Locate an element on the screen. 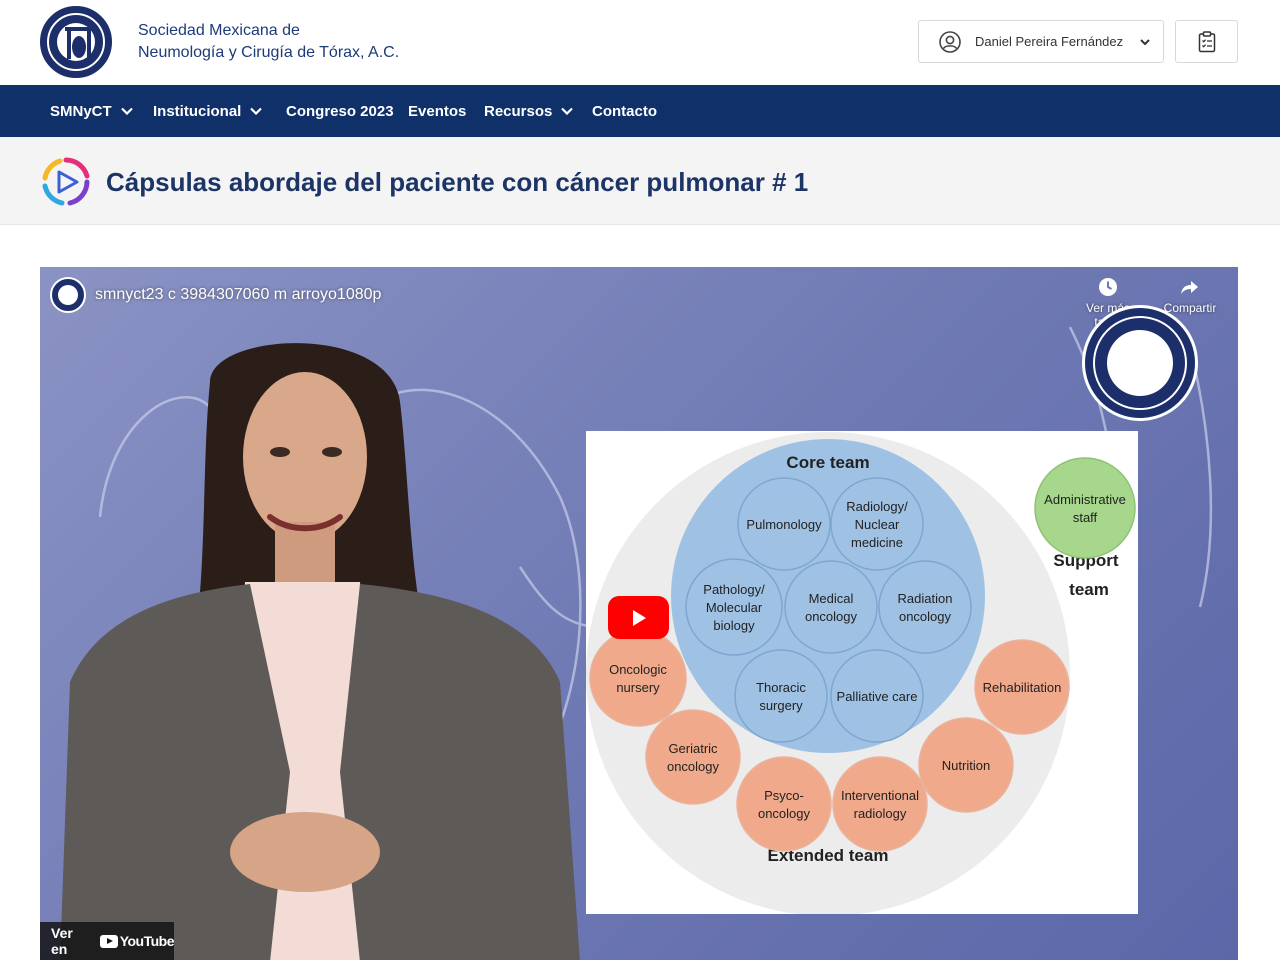 Image resolution: width=1280 pixels, height=960 pixels. nav-item-label: Institucional is located at coordinates (197, 111).